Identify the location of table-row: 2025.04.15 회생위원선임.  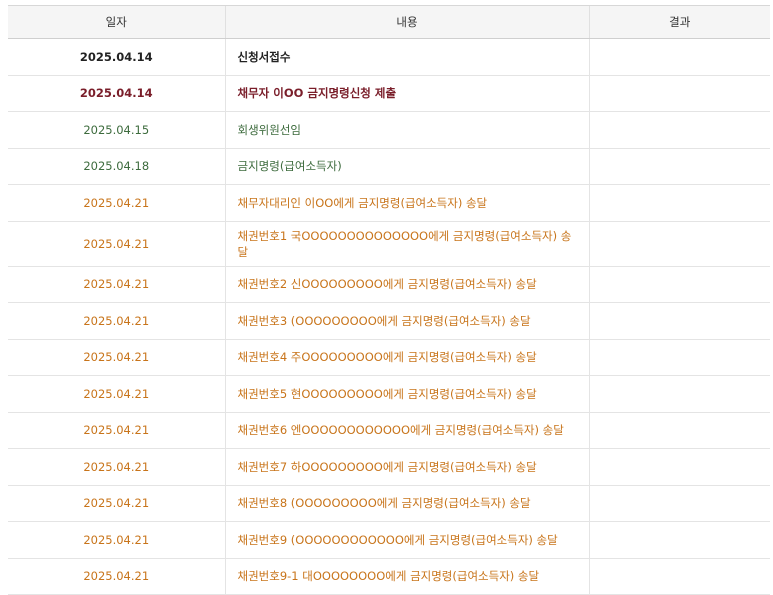
(389, 130).